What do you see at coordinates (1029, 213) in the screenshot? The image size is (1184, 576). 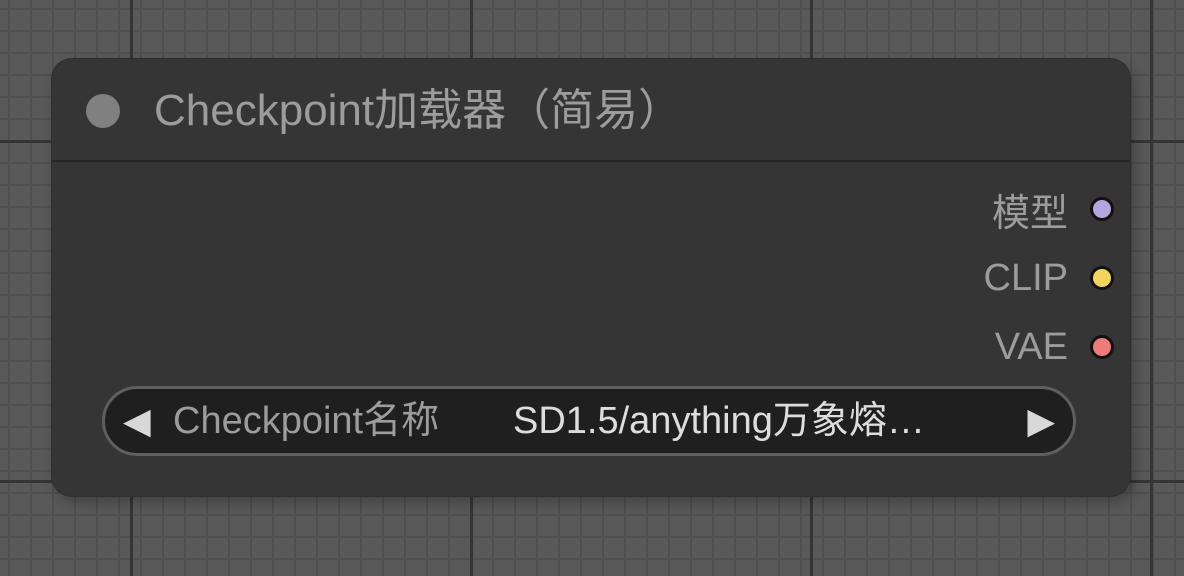 I see `output-model-label: 模型` at bounding box center [1029, 213].